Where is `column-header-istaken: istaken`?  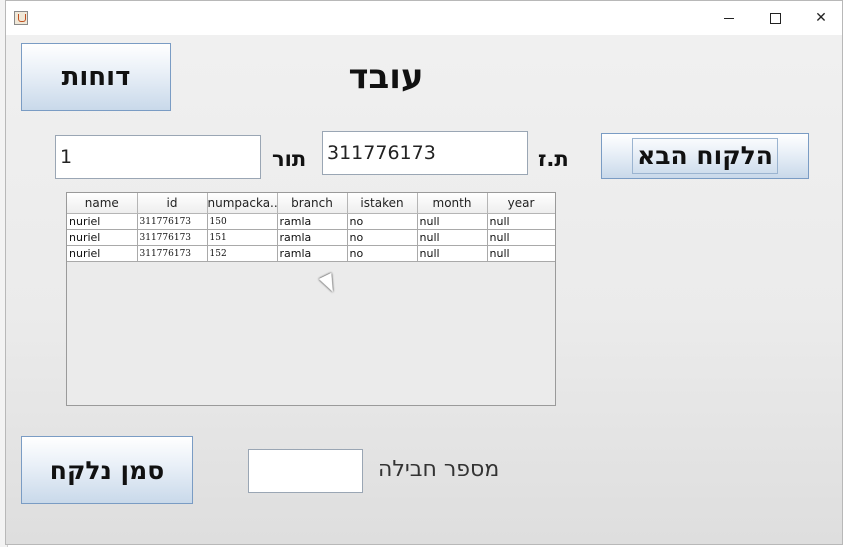 column-header-istaken: istaken is located at coordinates (382, 203).